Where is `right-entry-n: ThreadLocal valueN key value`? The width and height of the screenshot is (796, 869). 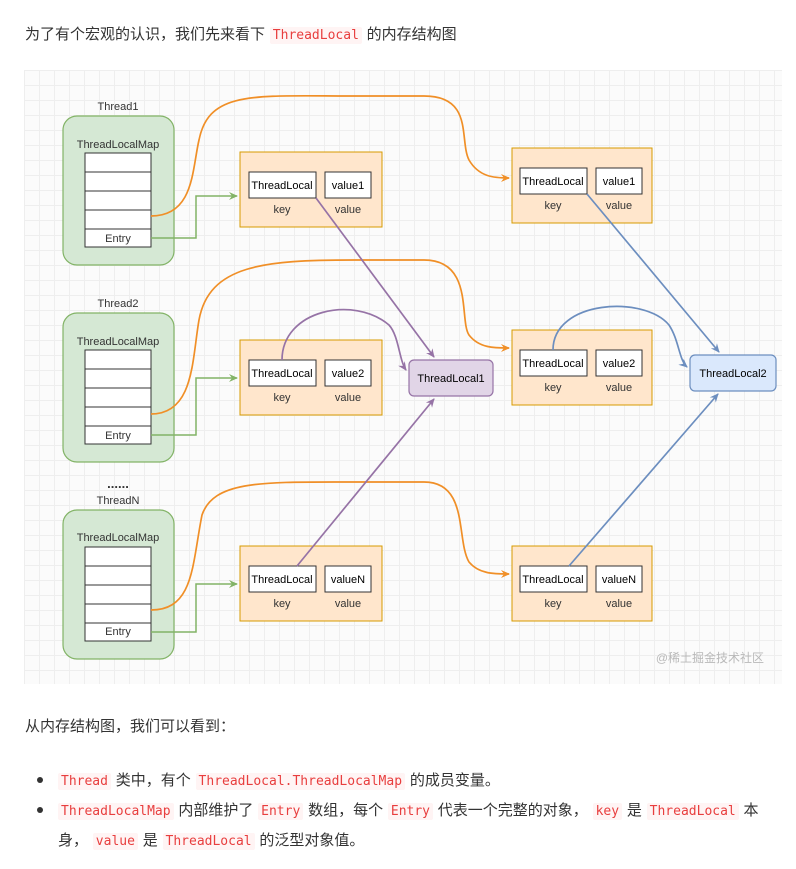 right-entry-n: ThreadLocal valueN key value is located at coordinates (582, 583).